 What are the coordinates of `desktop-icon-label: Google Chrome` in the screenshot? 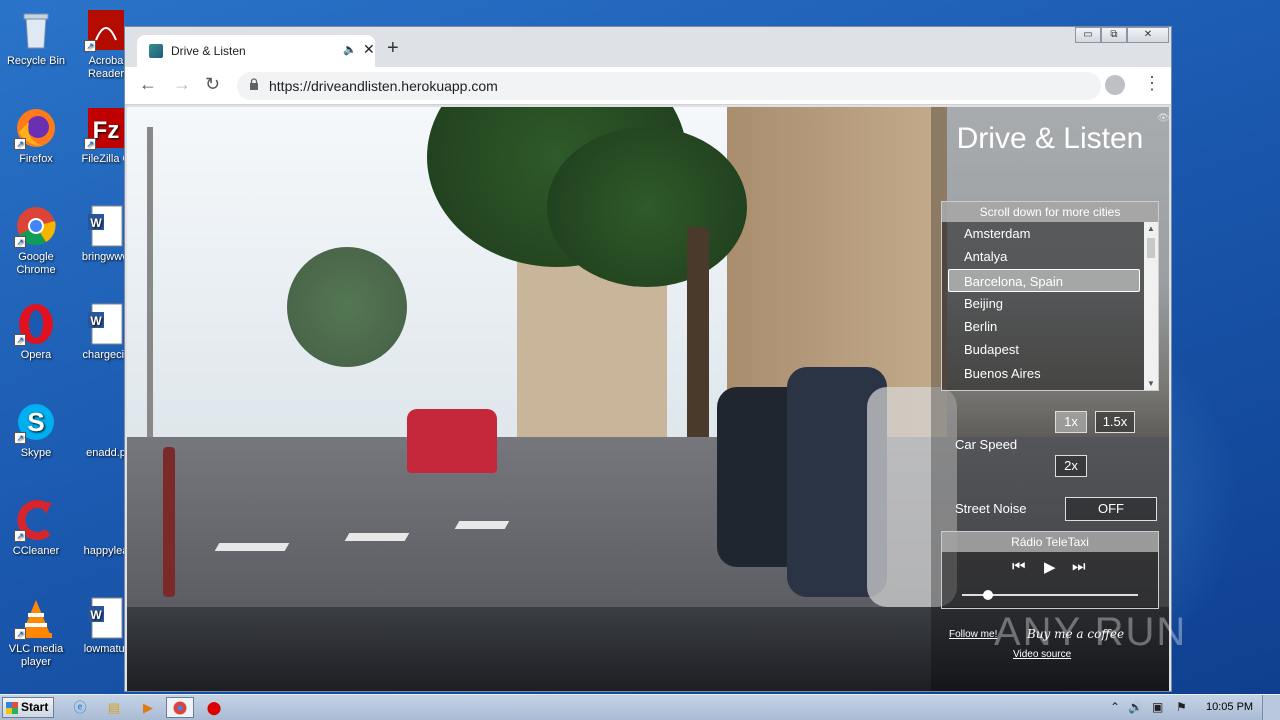 It's located at (36, 263).